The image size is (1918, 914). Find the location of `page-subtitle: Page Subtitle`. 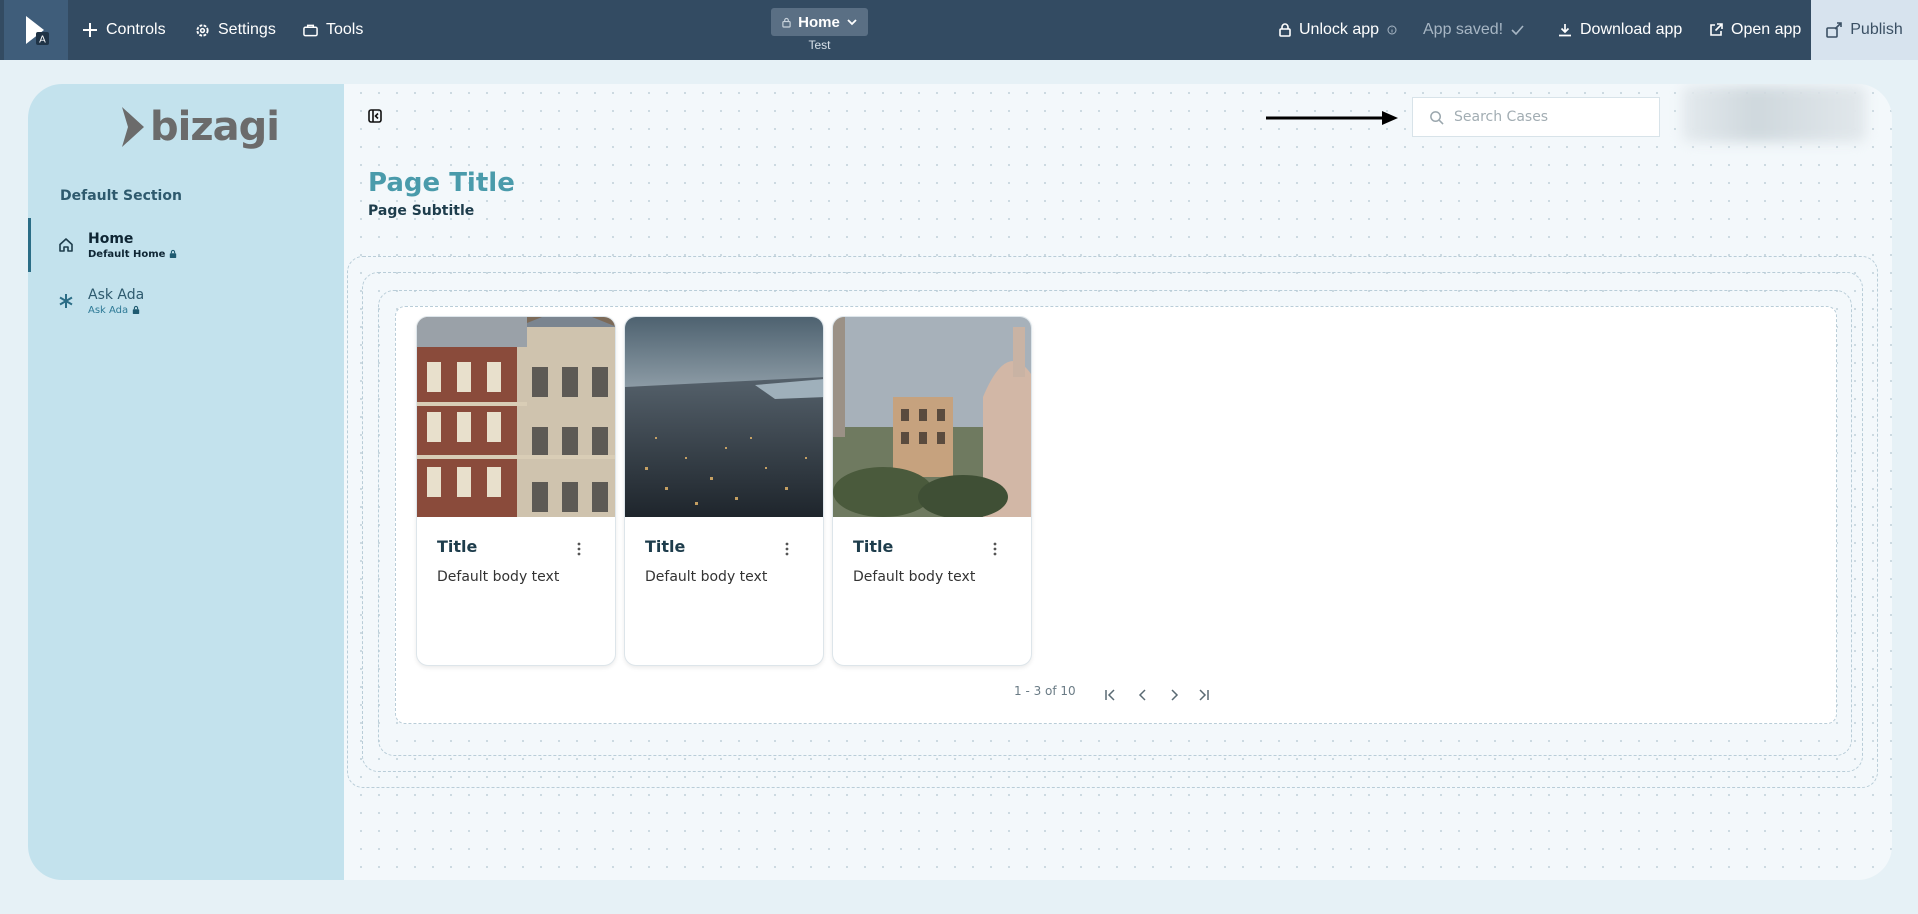

page-subtitle: Page Subtitle is located at coordinates (421, 211).